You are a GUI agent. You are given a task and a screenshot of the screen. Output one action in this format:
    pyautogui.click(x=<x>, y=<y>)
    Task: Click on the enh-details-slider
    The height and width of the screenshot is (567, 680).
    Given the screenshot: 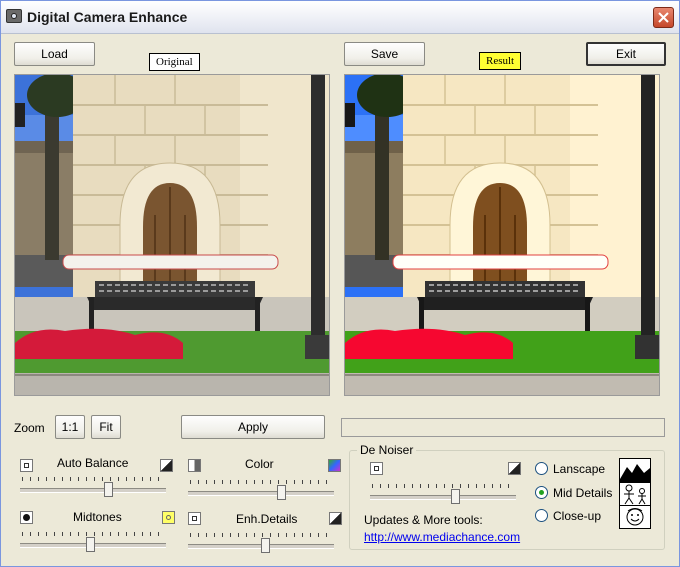 What is the action you would take?
    pyautogui.click(x=261, y=543)
    